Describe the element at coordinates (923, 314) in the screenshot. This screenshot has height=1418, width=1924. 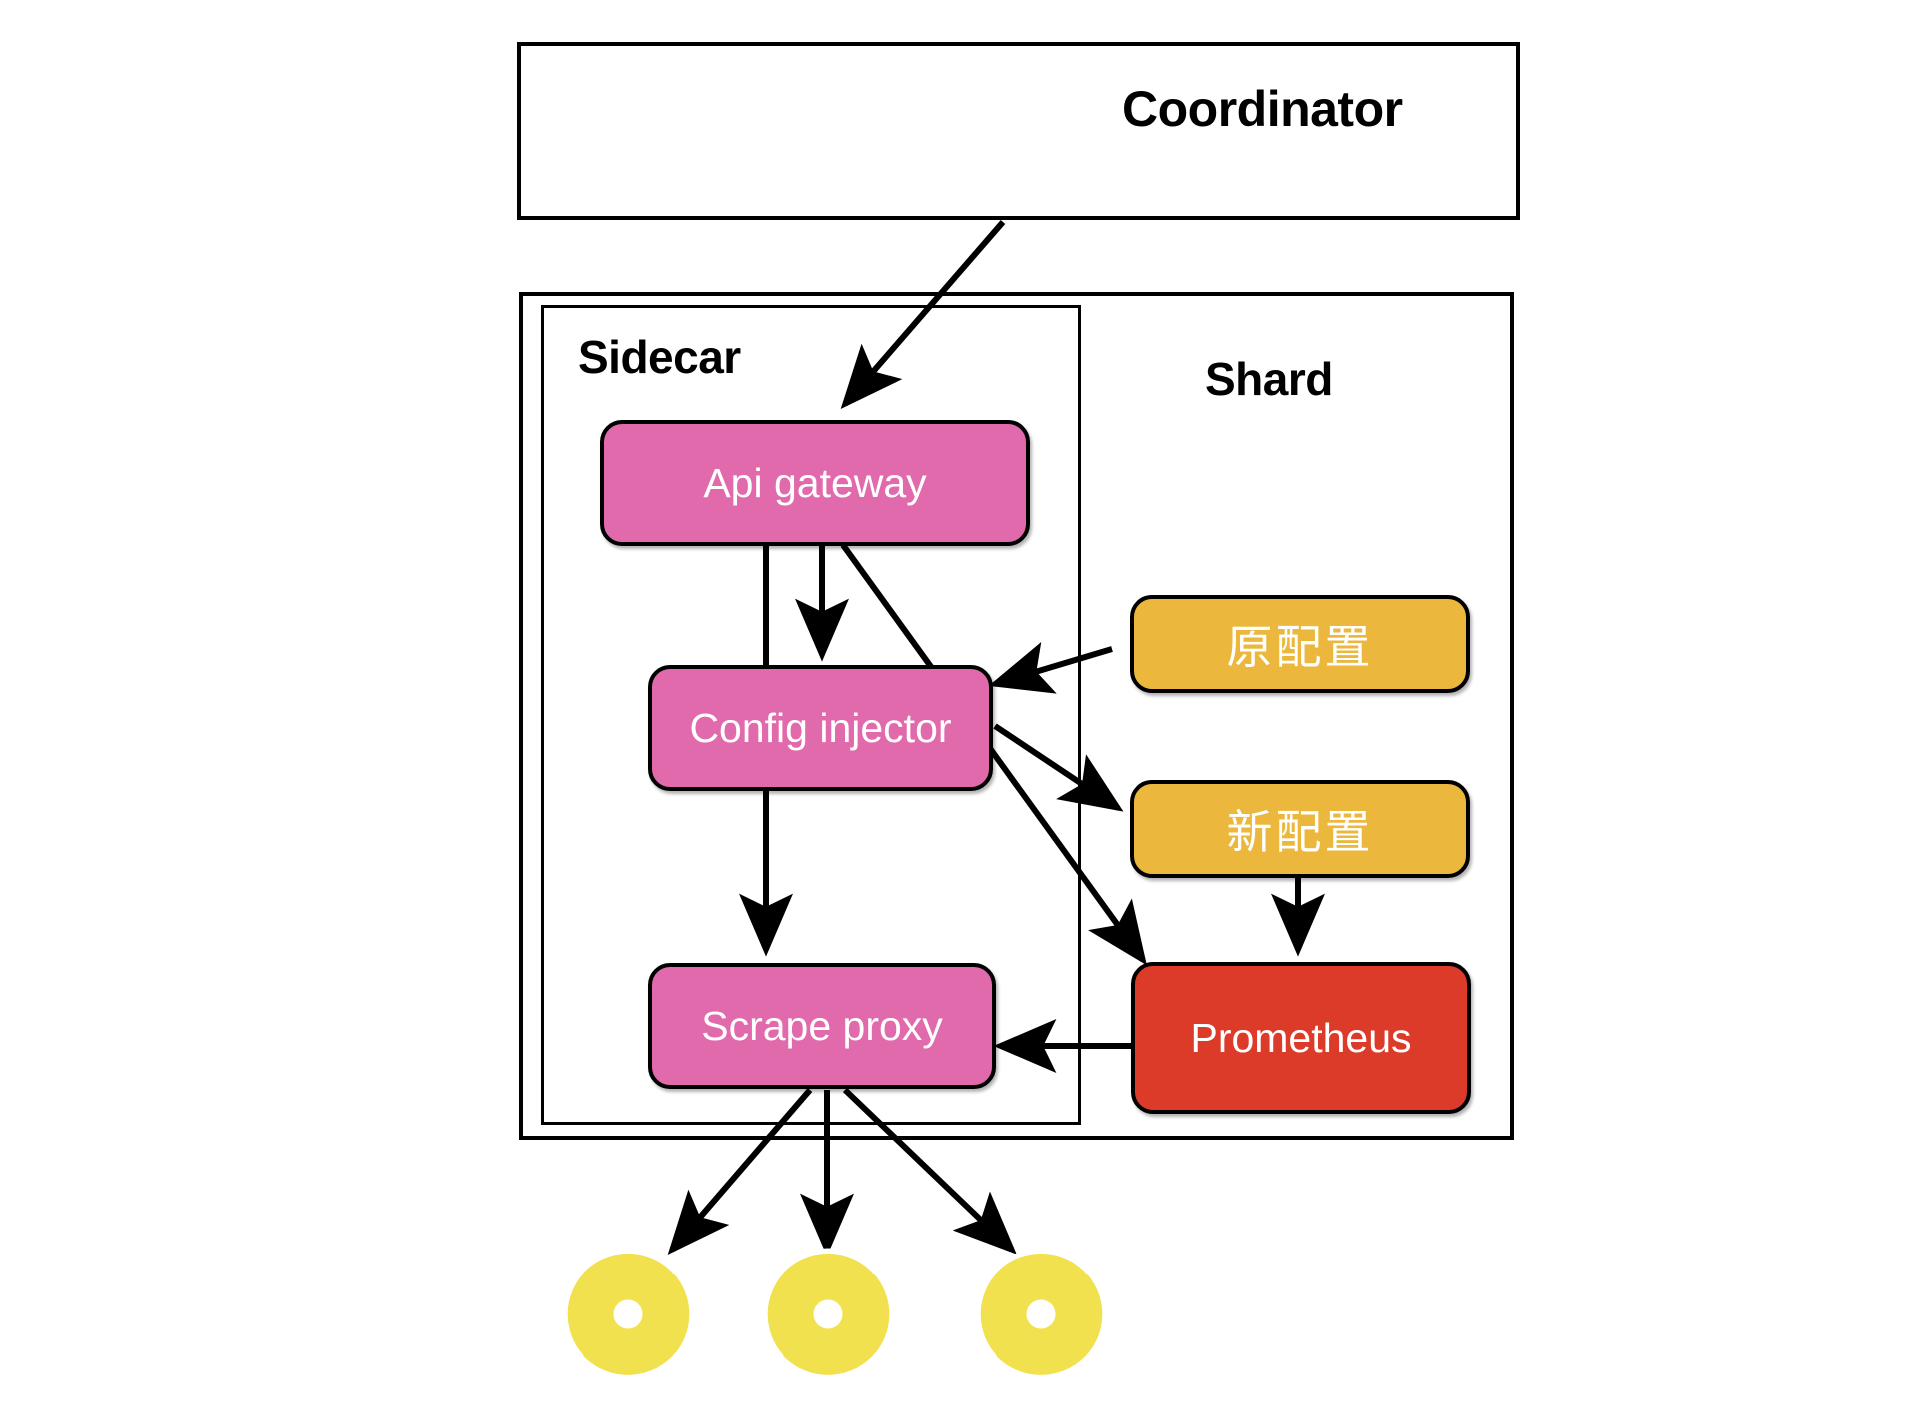
I see `edge-coordinator-to-api-gateway` at that location.